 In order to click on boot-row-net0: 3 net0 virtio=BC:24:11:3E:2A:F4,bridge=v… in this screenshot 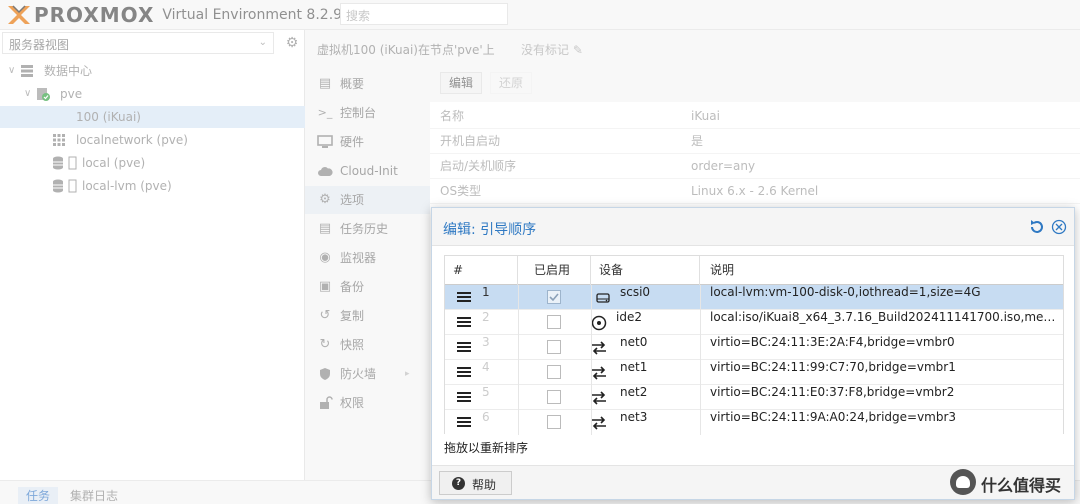, I will do `click(754, 347)`.